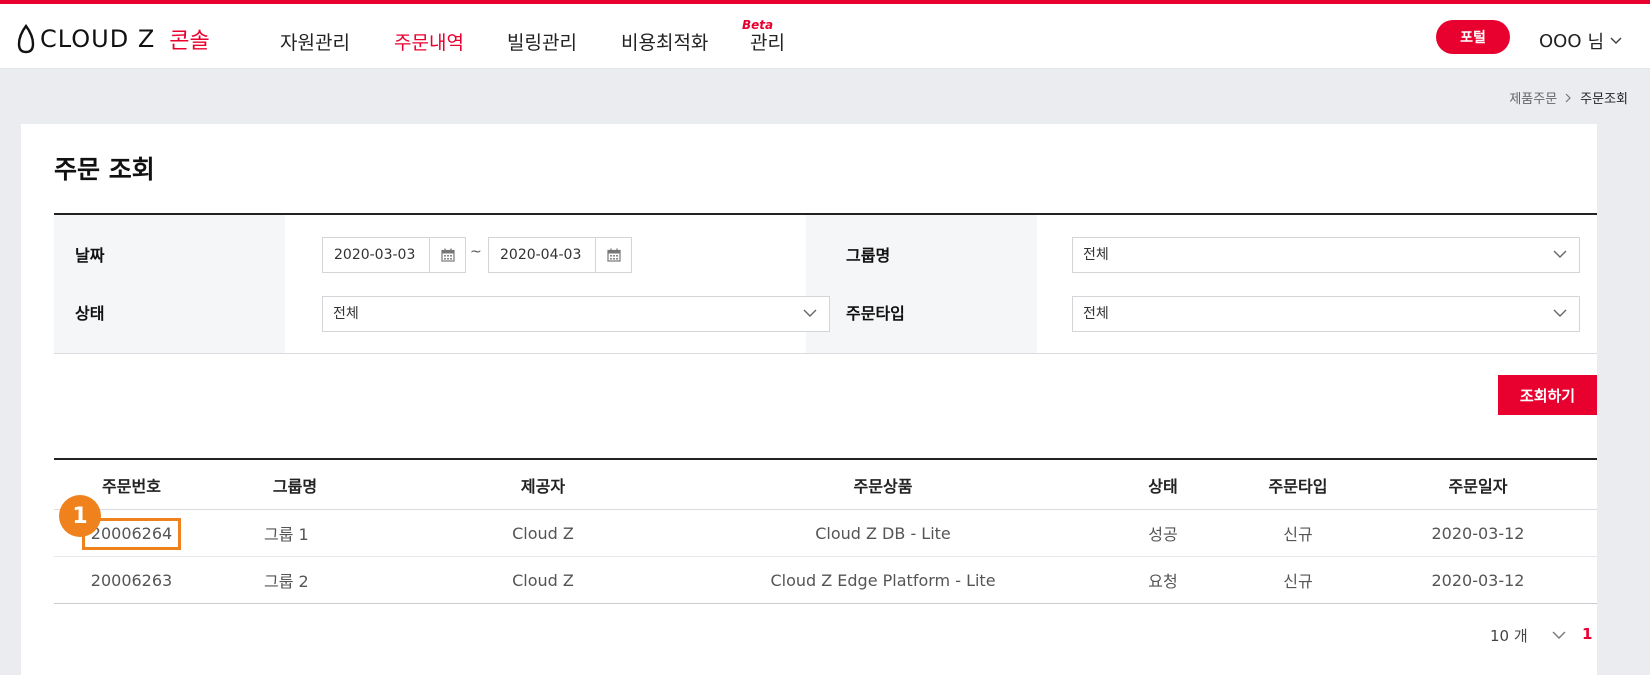 This screenshot has height=675, width=1650. Describe the element at coordinates (1163, 534) in the screenshot. I see `status-cell: 성공` at that location.